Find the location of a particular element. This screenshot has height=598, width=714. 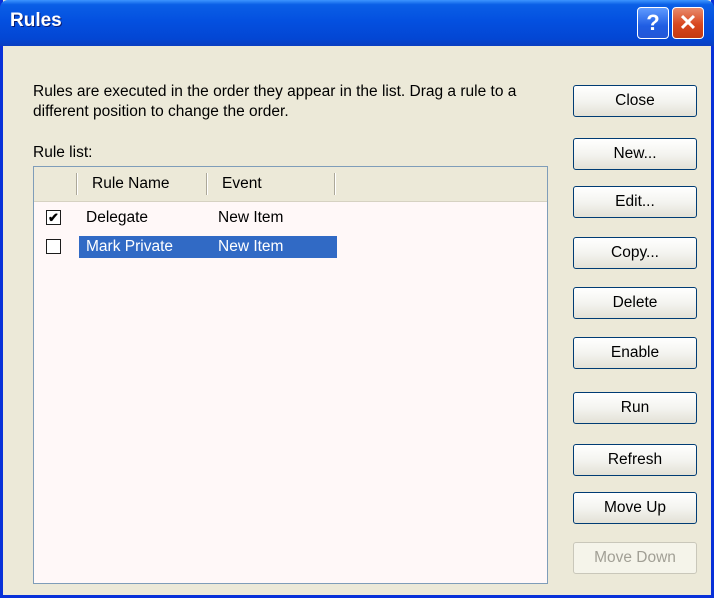

delete-button: Delete is located at coordinates (635, 303).